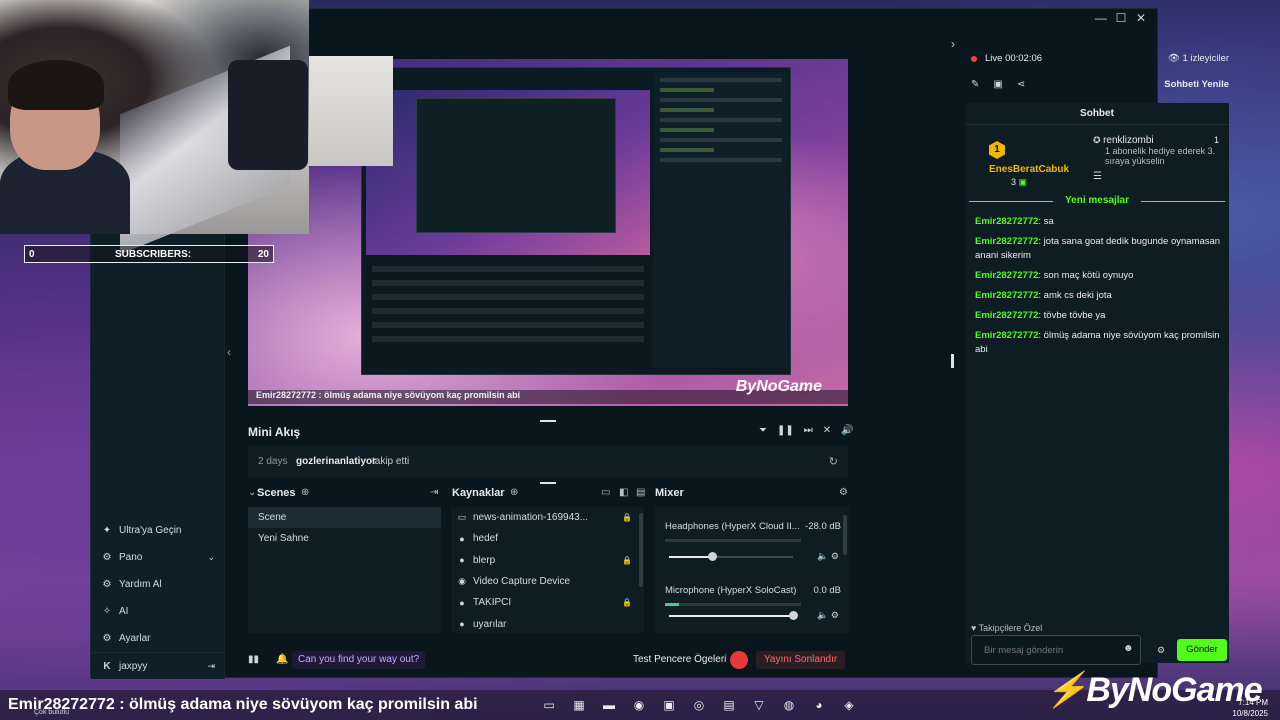 This screenshot has width=1280, height=720. I want to click on scene-item: Yeni Sahne, so click(344, 538).